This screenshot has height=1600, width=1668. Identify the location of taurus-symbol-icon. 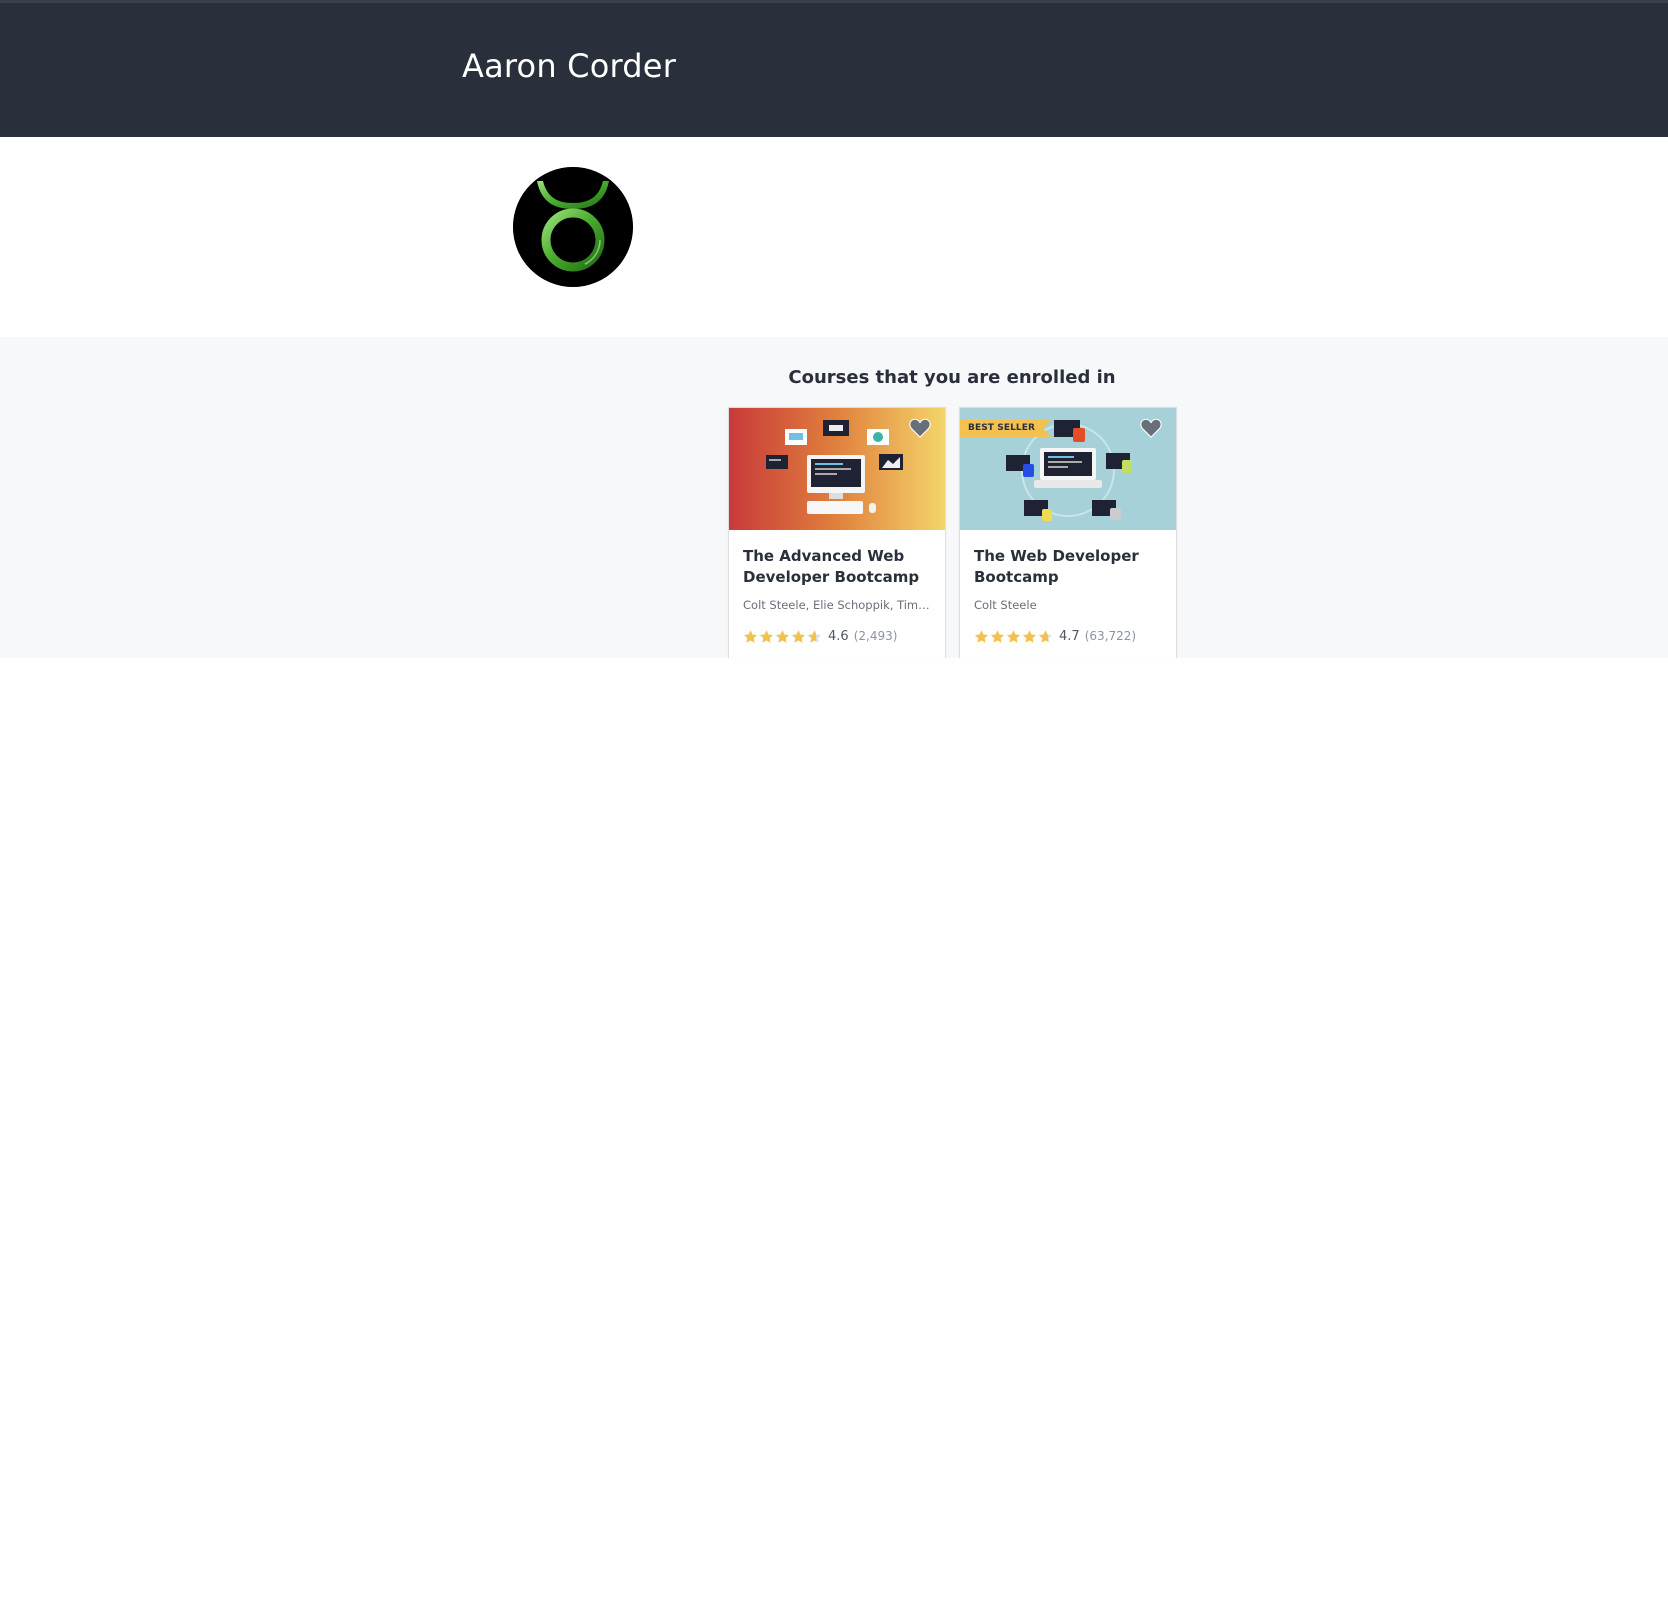
(573, 227).